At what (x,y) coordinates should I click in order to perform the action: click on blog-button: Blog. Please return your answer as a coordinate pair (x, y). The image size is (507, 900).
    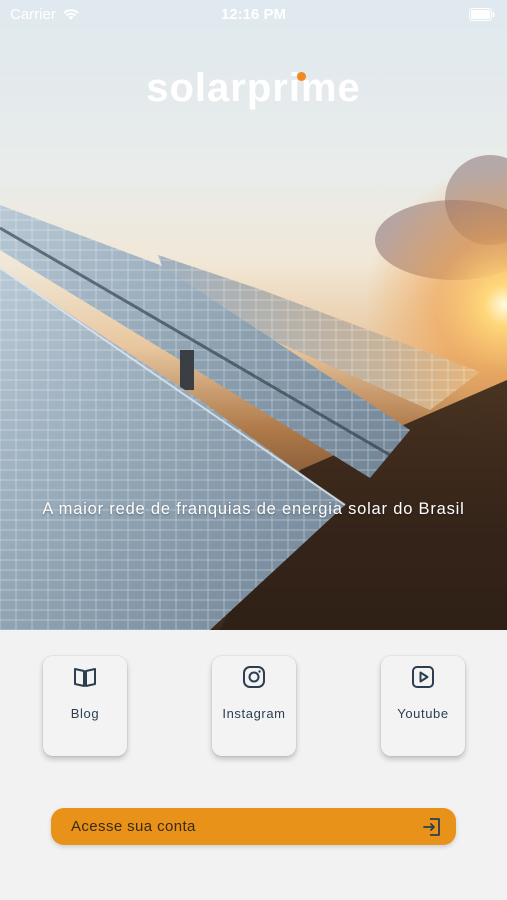
    Looking at the image, I should click on (85, 706).